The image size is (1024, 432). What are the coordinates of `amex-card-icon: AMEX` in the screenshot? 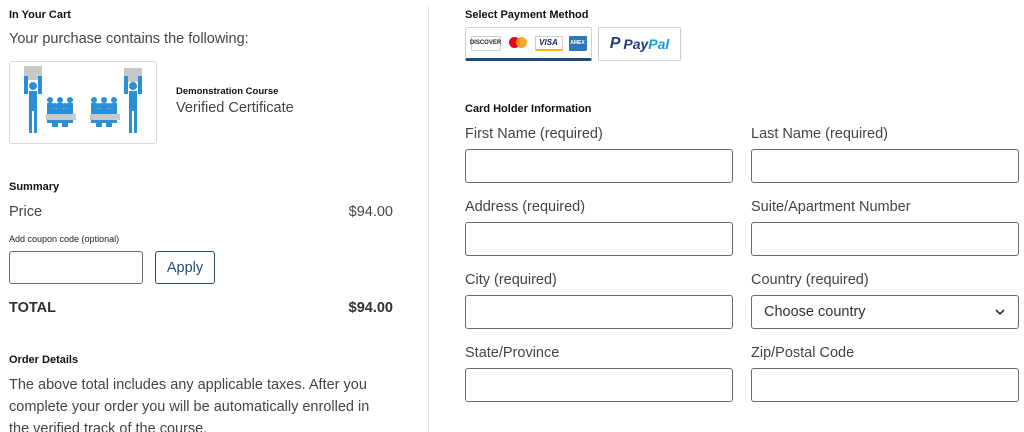 It's located at (577, 43).